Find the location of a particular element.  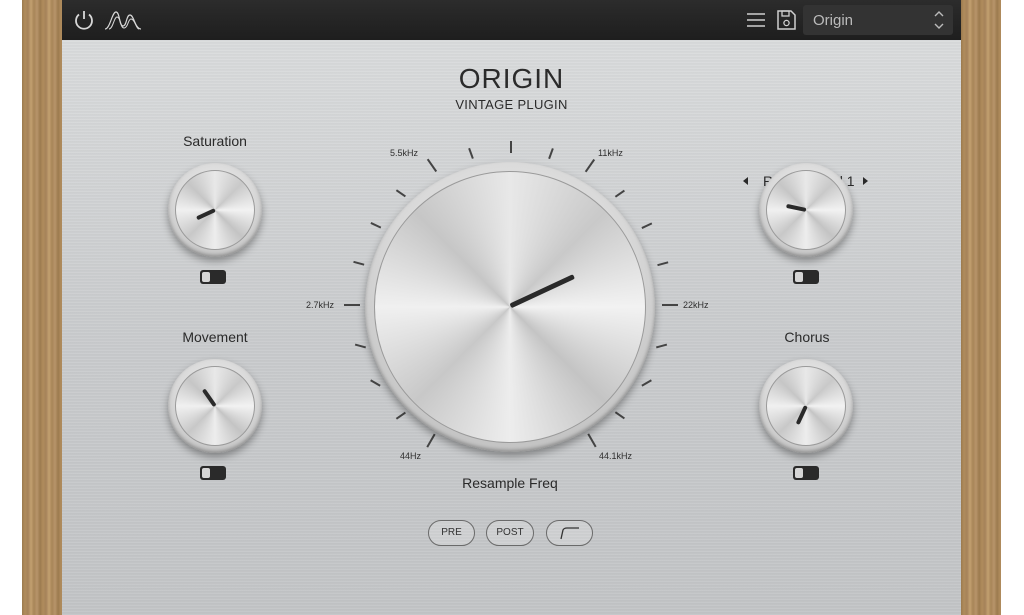

filter-shape-button is located at coordinates (569, 533).